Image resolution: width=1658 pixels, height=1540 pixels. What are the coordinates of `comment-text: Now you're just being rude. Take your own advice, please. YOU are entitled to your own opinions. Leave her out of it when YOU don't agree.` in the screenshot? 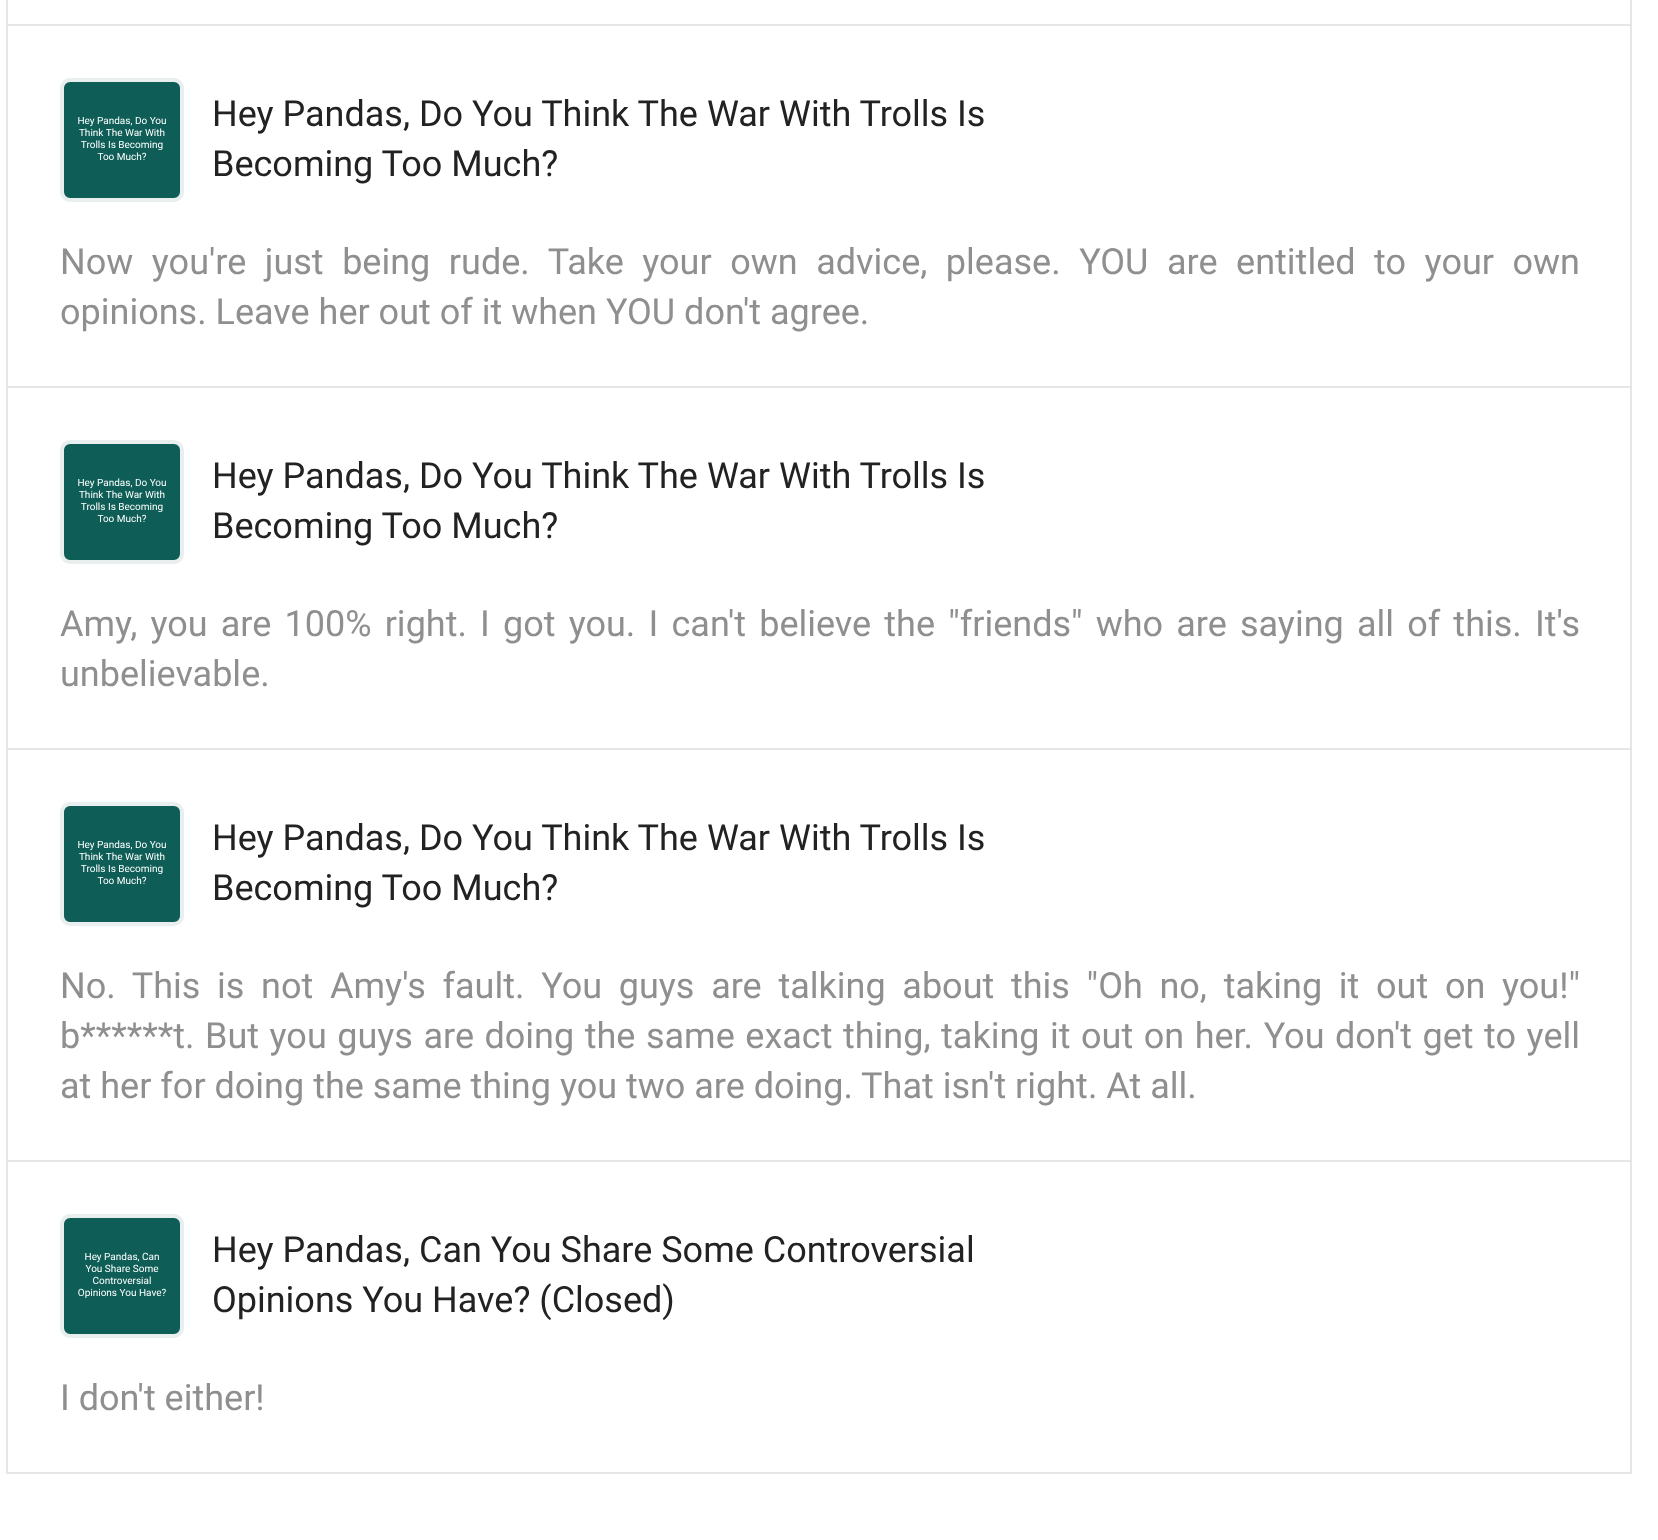 It's located at (820, 289).